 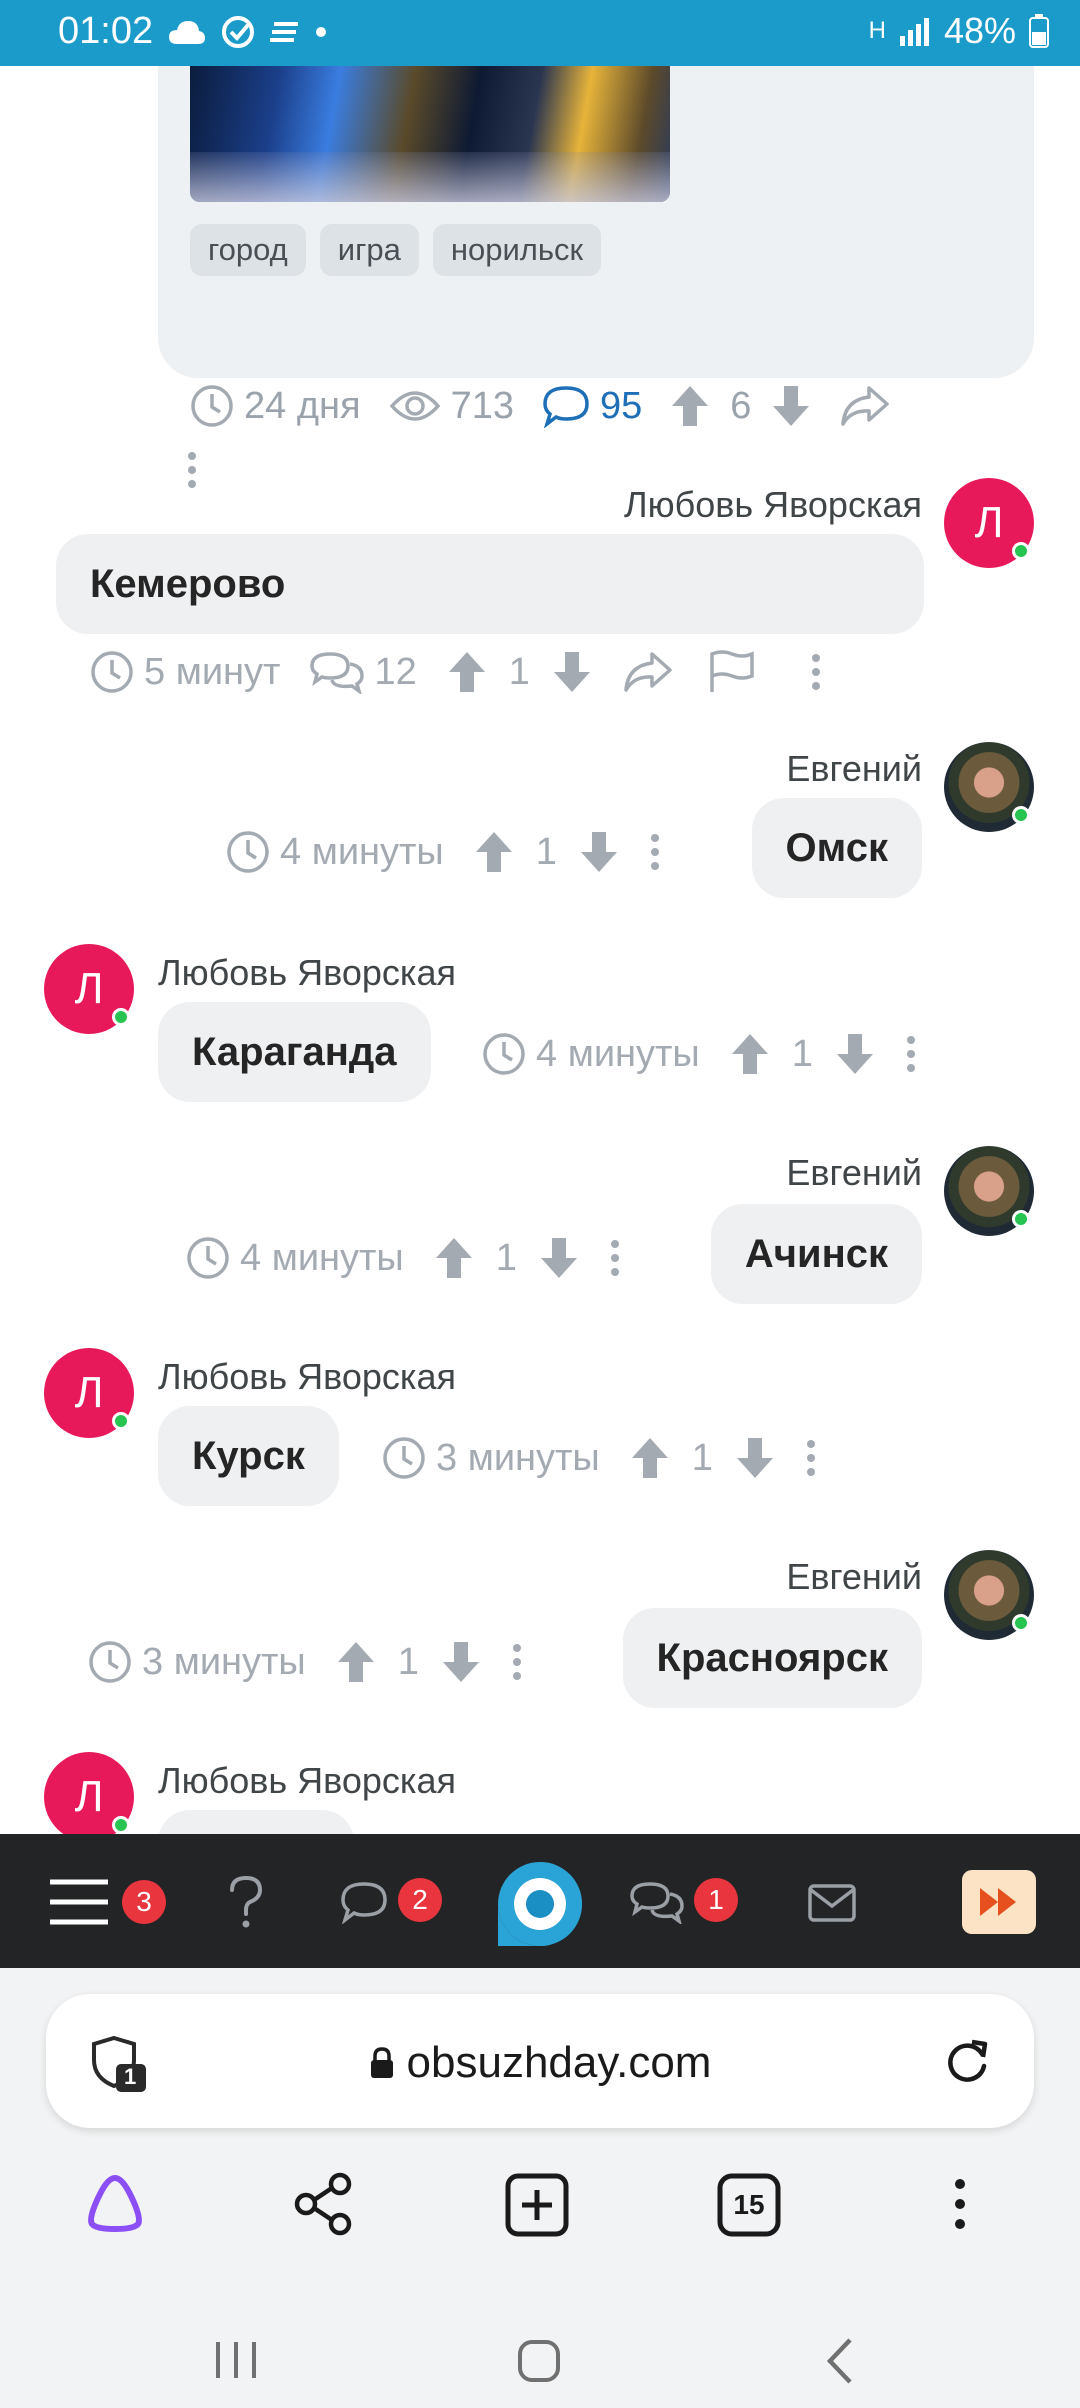 What do you see at coordinates (740, 406) in the screenshot?
I see `post-rating: 6` at bounding box center [740, 406].